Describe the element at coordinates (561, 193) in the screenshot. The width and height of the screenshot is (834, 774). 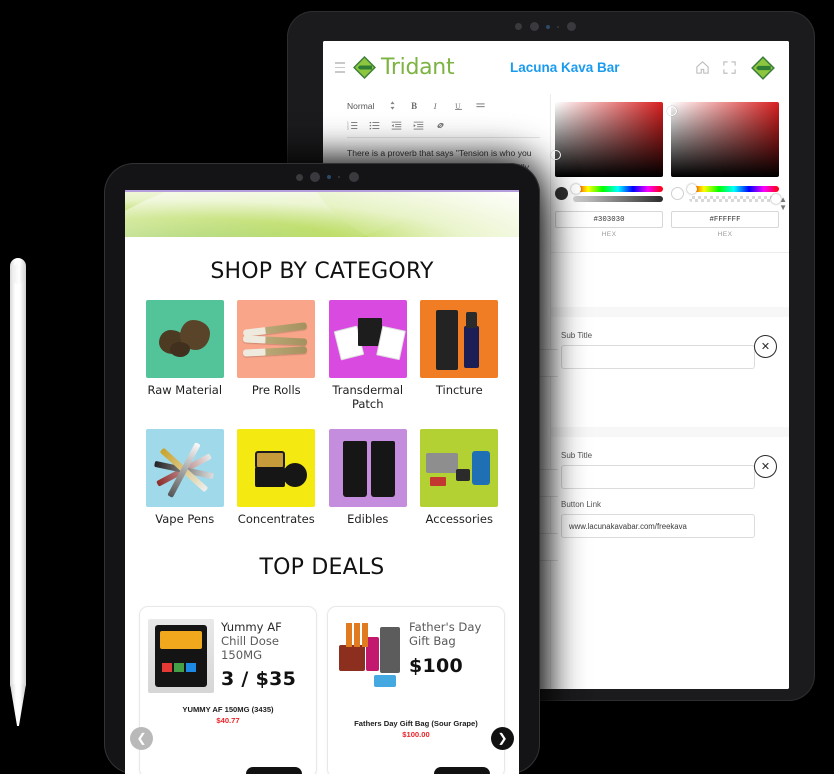
I see `color-swatch` at that location.